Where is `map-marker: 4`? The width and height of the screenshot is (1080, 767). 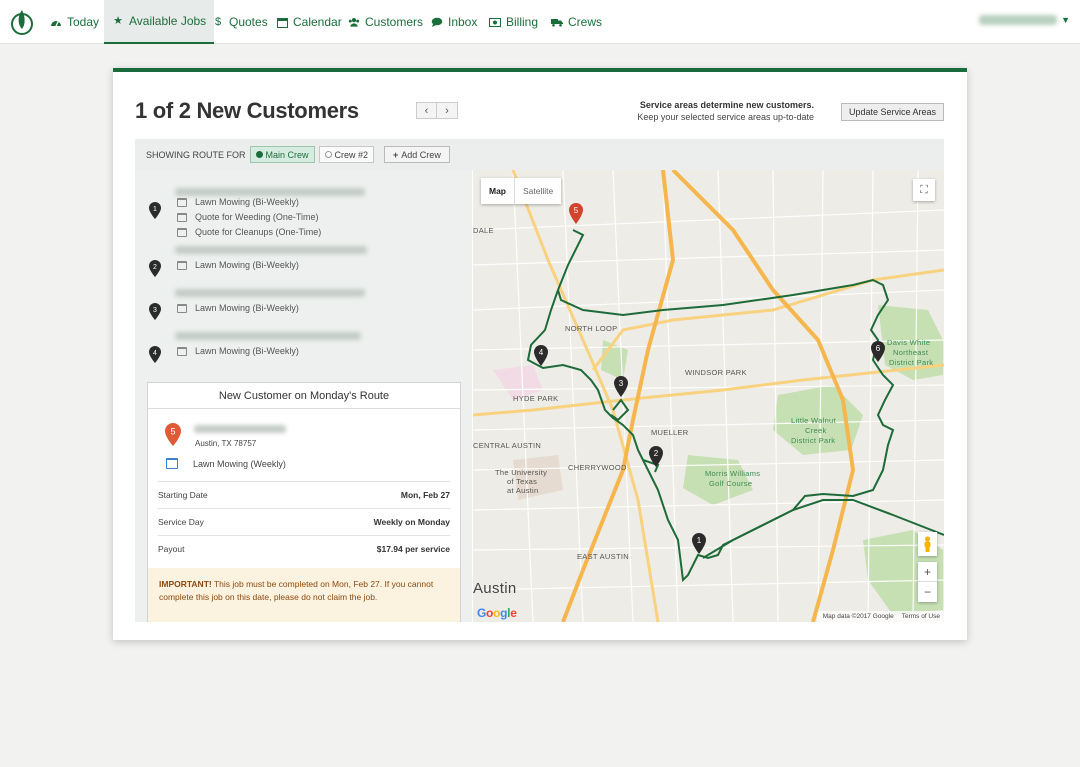
map-marker: 4 is located at coordinates (541, 355).